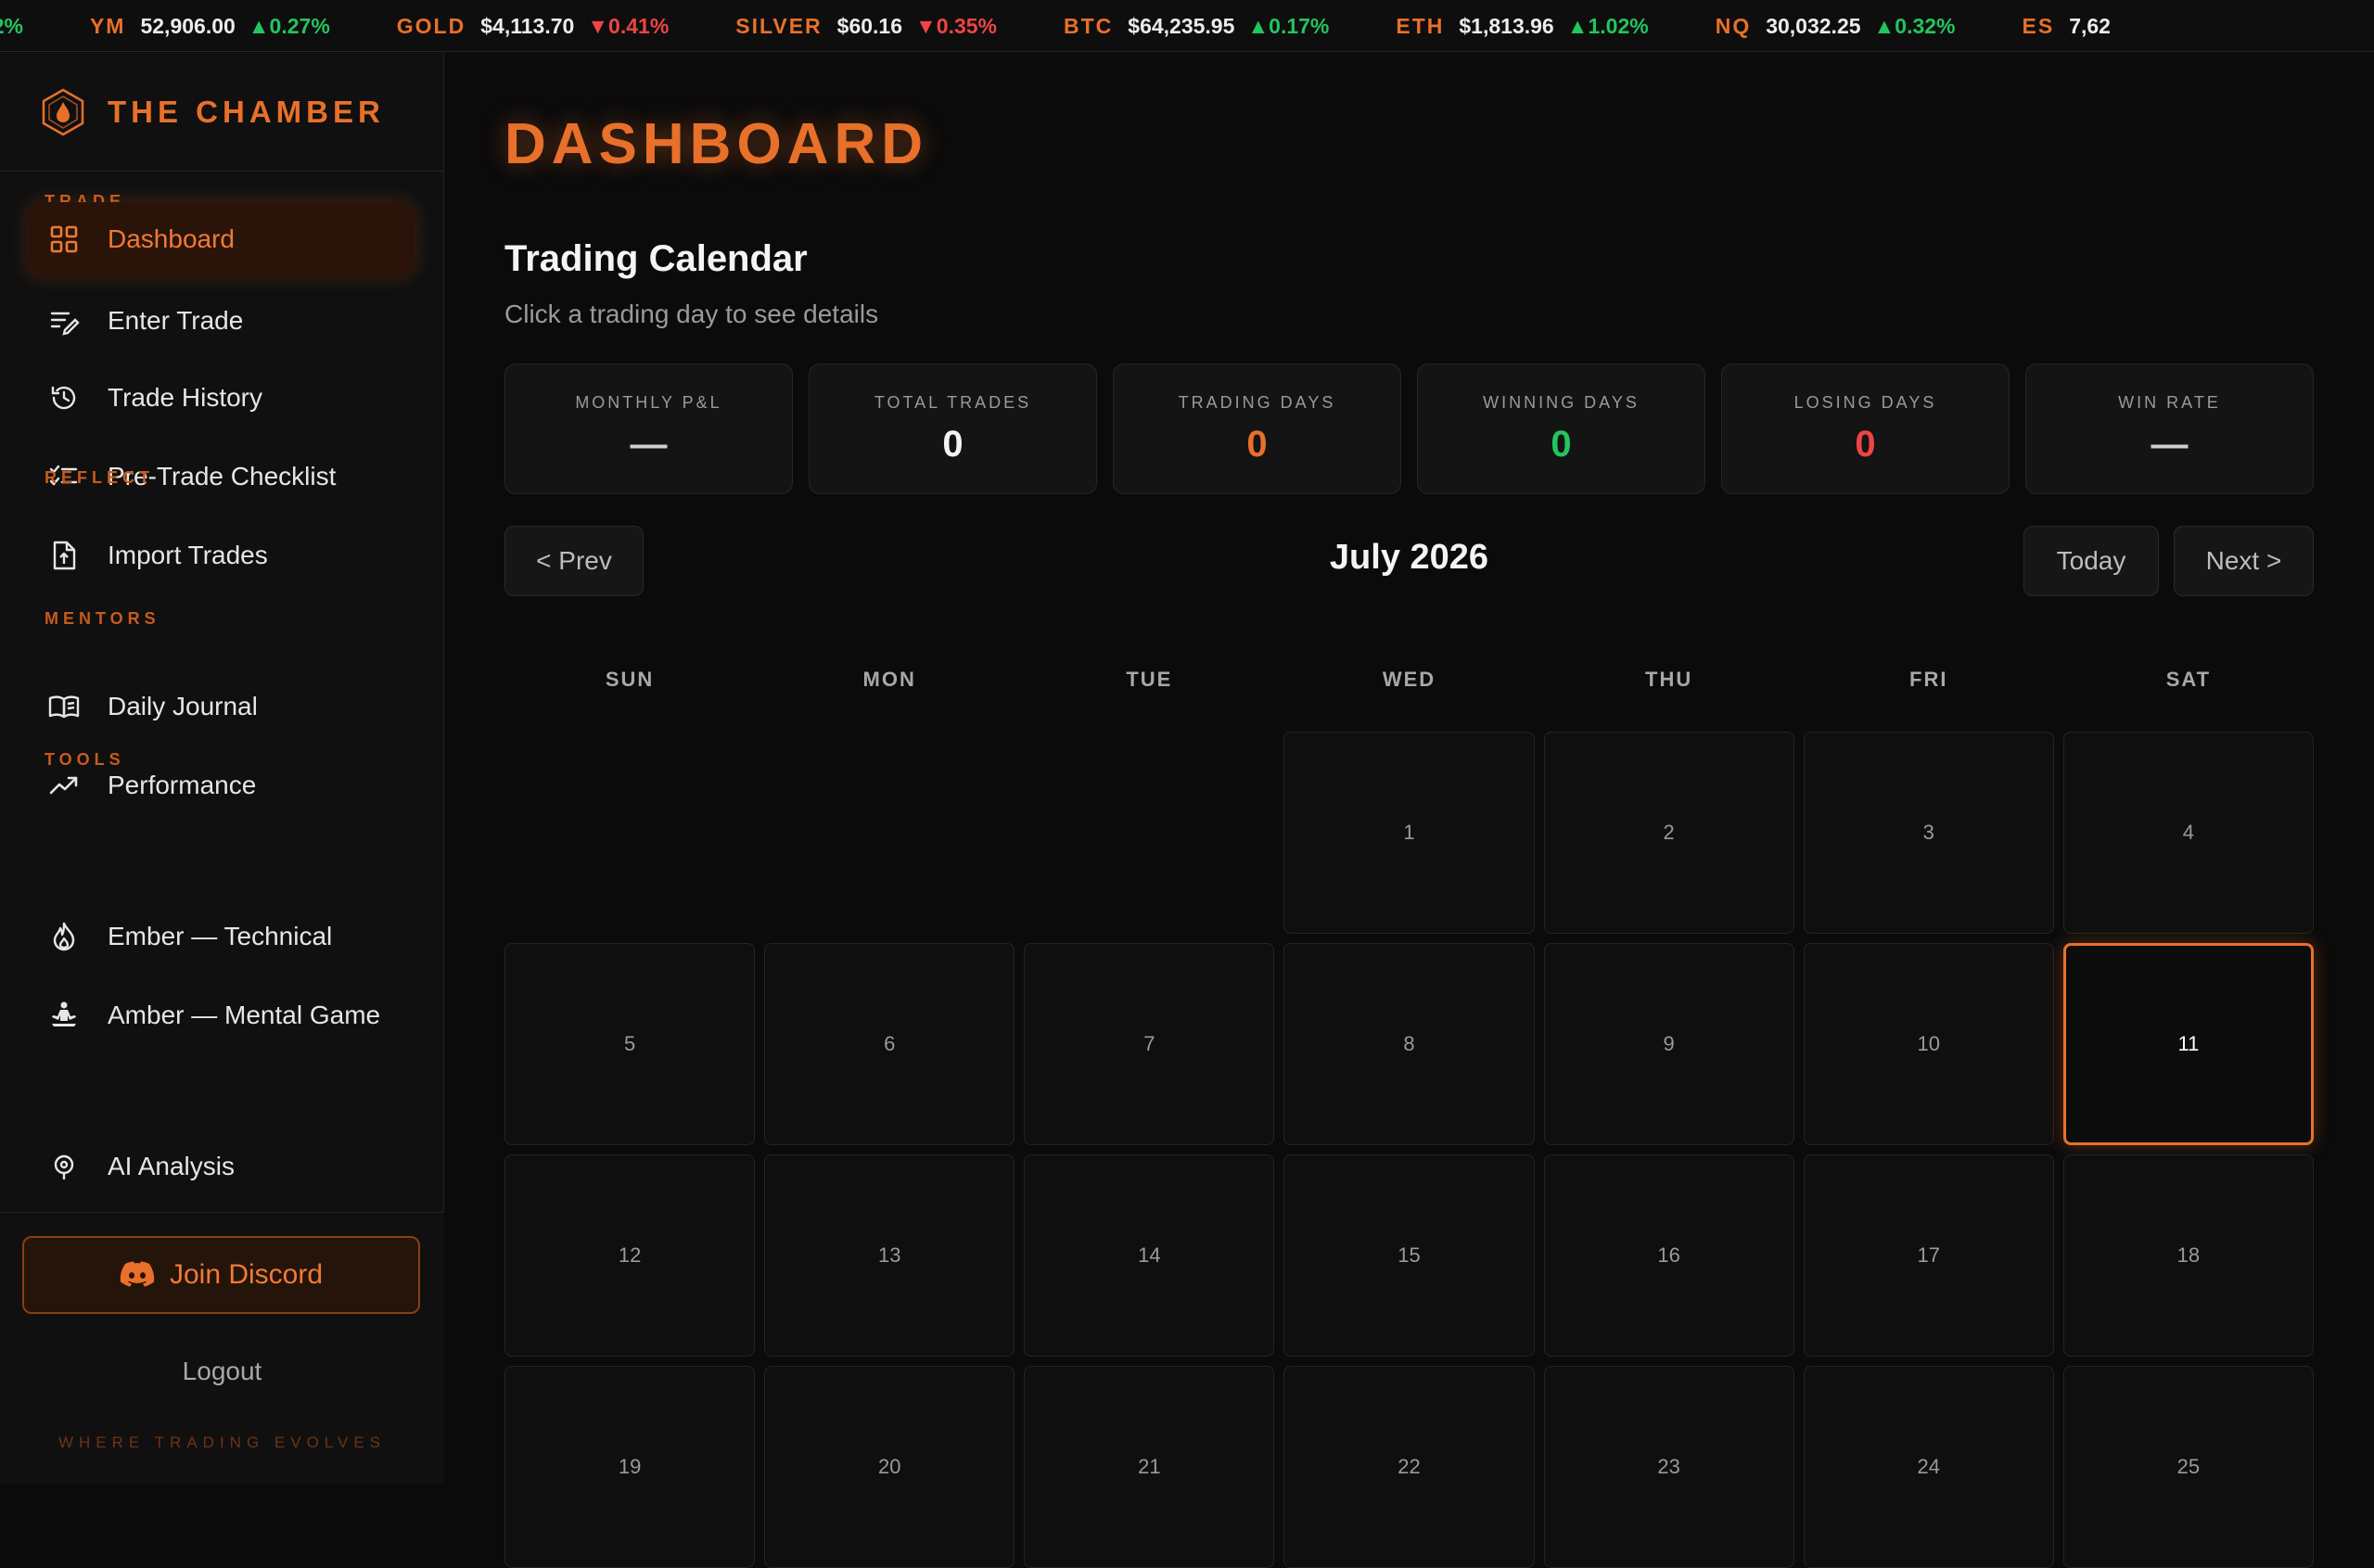  Describe the element at coordinates (64, 321) in the screenshot. I see `edit-list-icon` at that location.